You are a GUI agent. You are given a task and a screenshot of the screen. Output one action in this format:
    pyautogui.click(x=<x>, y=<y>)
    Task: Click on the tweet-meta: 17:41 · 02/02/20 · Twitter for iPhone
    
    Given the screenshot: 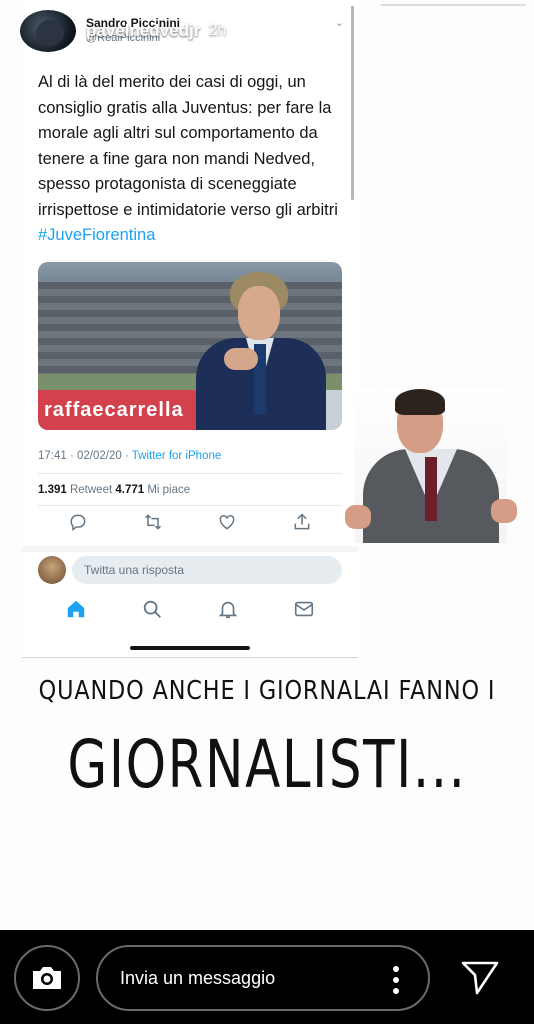 What is the action you would take?
    pyautogui.click(x=129, y=456)
    